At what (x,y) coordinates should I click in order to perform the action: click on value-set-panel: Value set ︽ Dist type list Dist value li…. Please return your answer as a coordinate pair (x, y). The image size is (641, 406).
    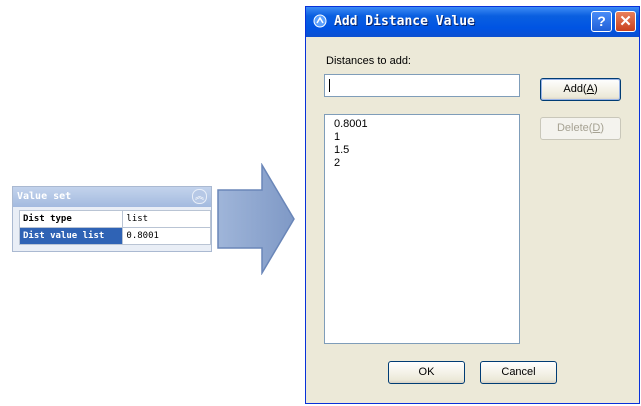
    Looking at the image, I should click on (112, 219).